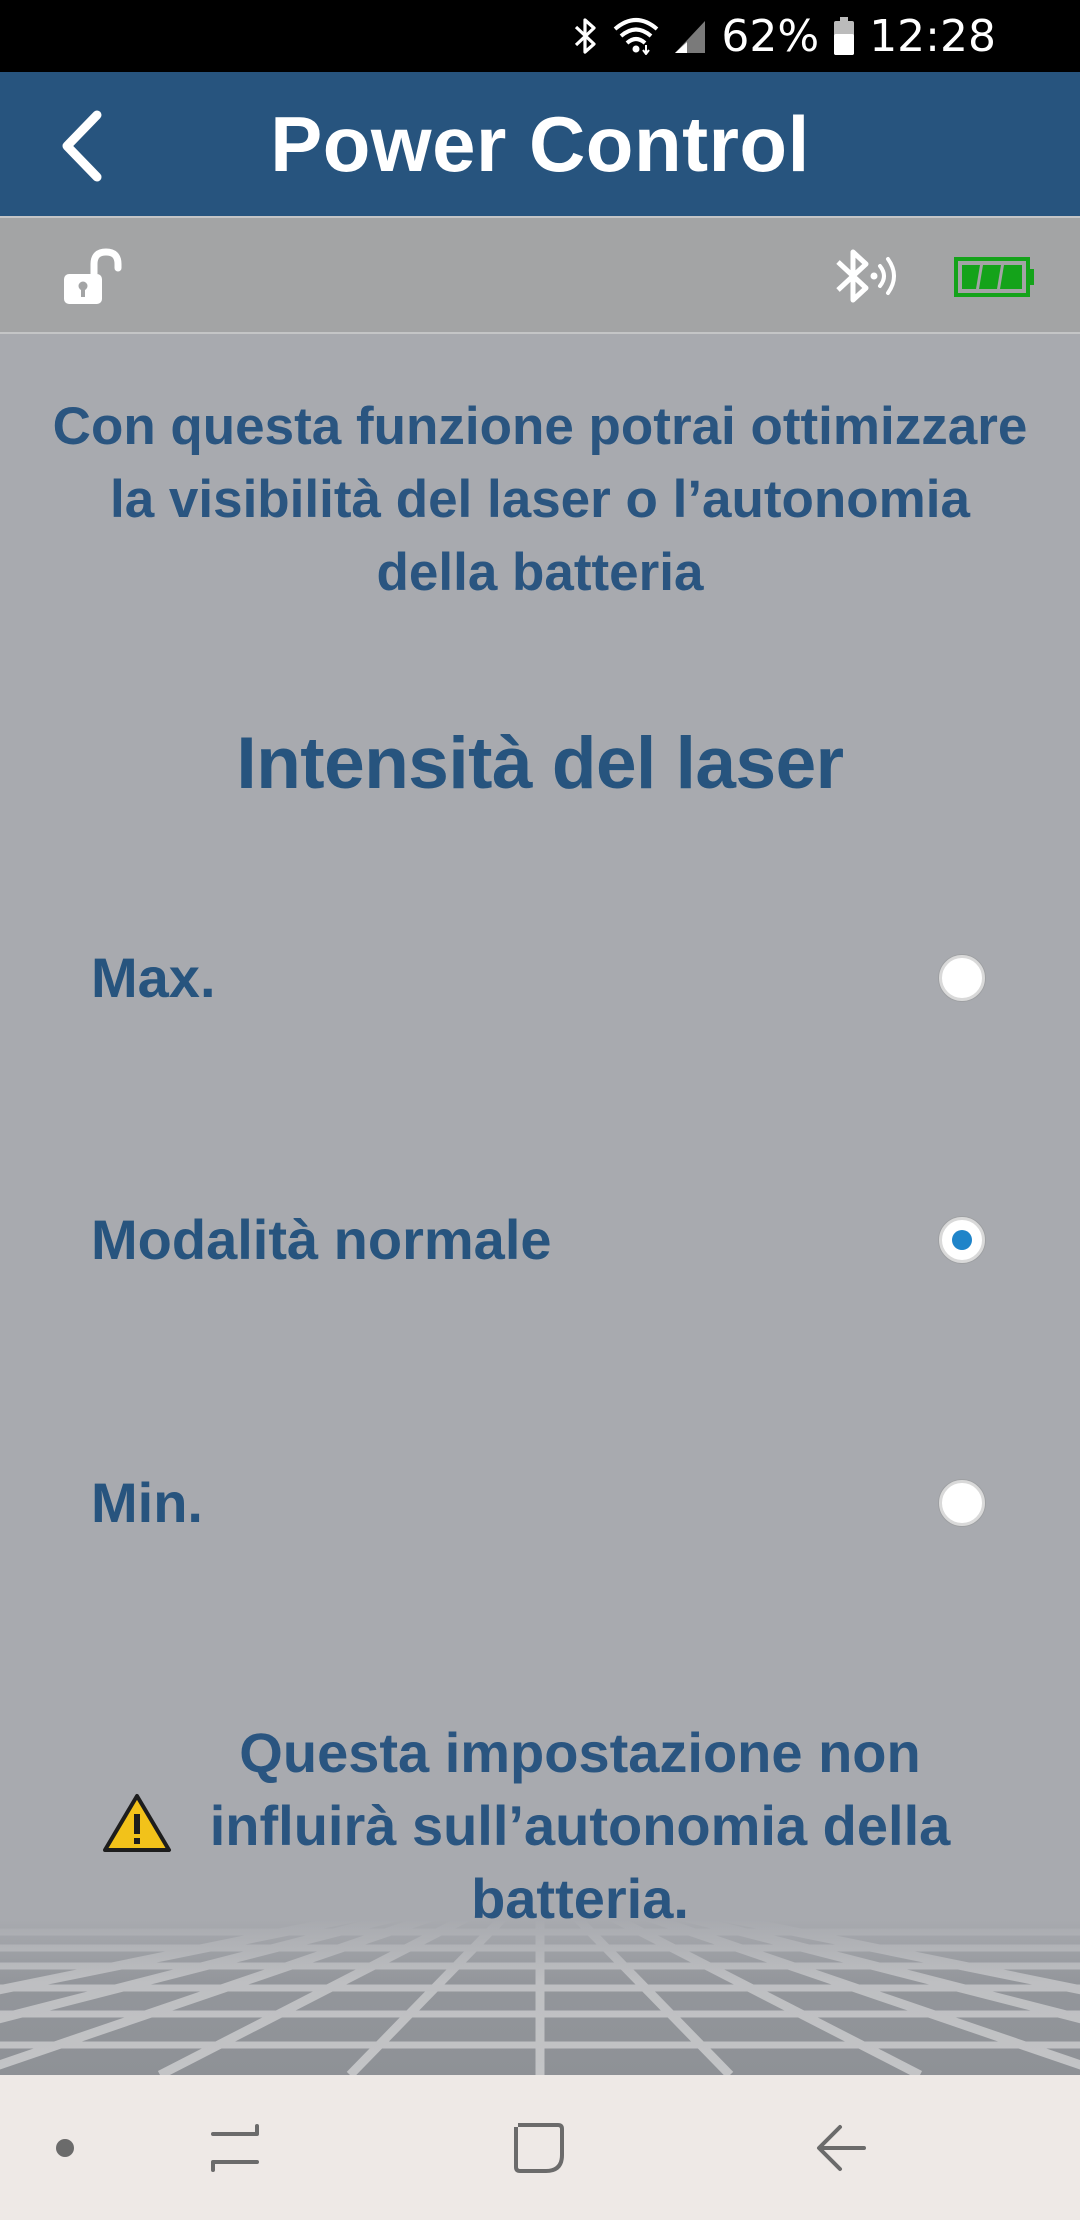  I want to click on status-bar: 62% 12:28, so click(540, 36).